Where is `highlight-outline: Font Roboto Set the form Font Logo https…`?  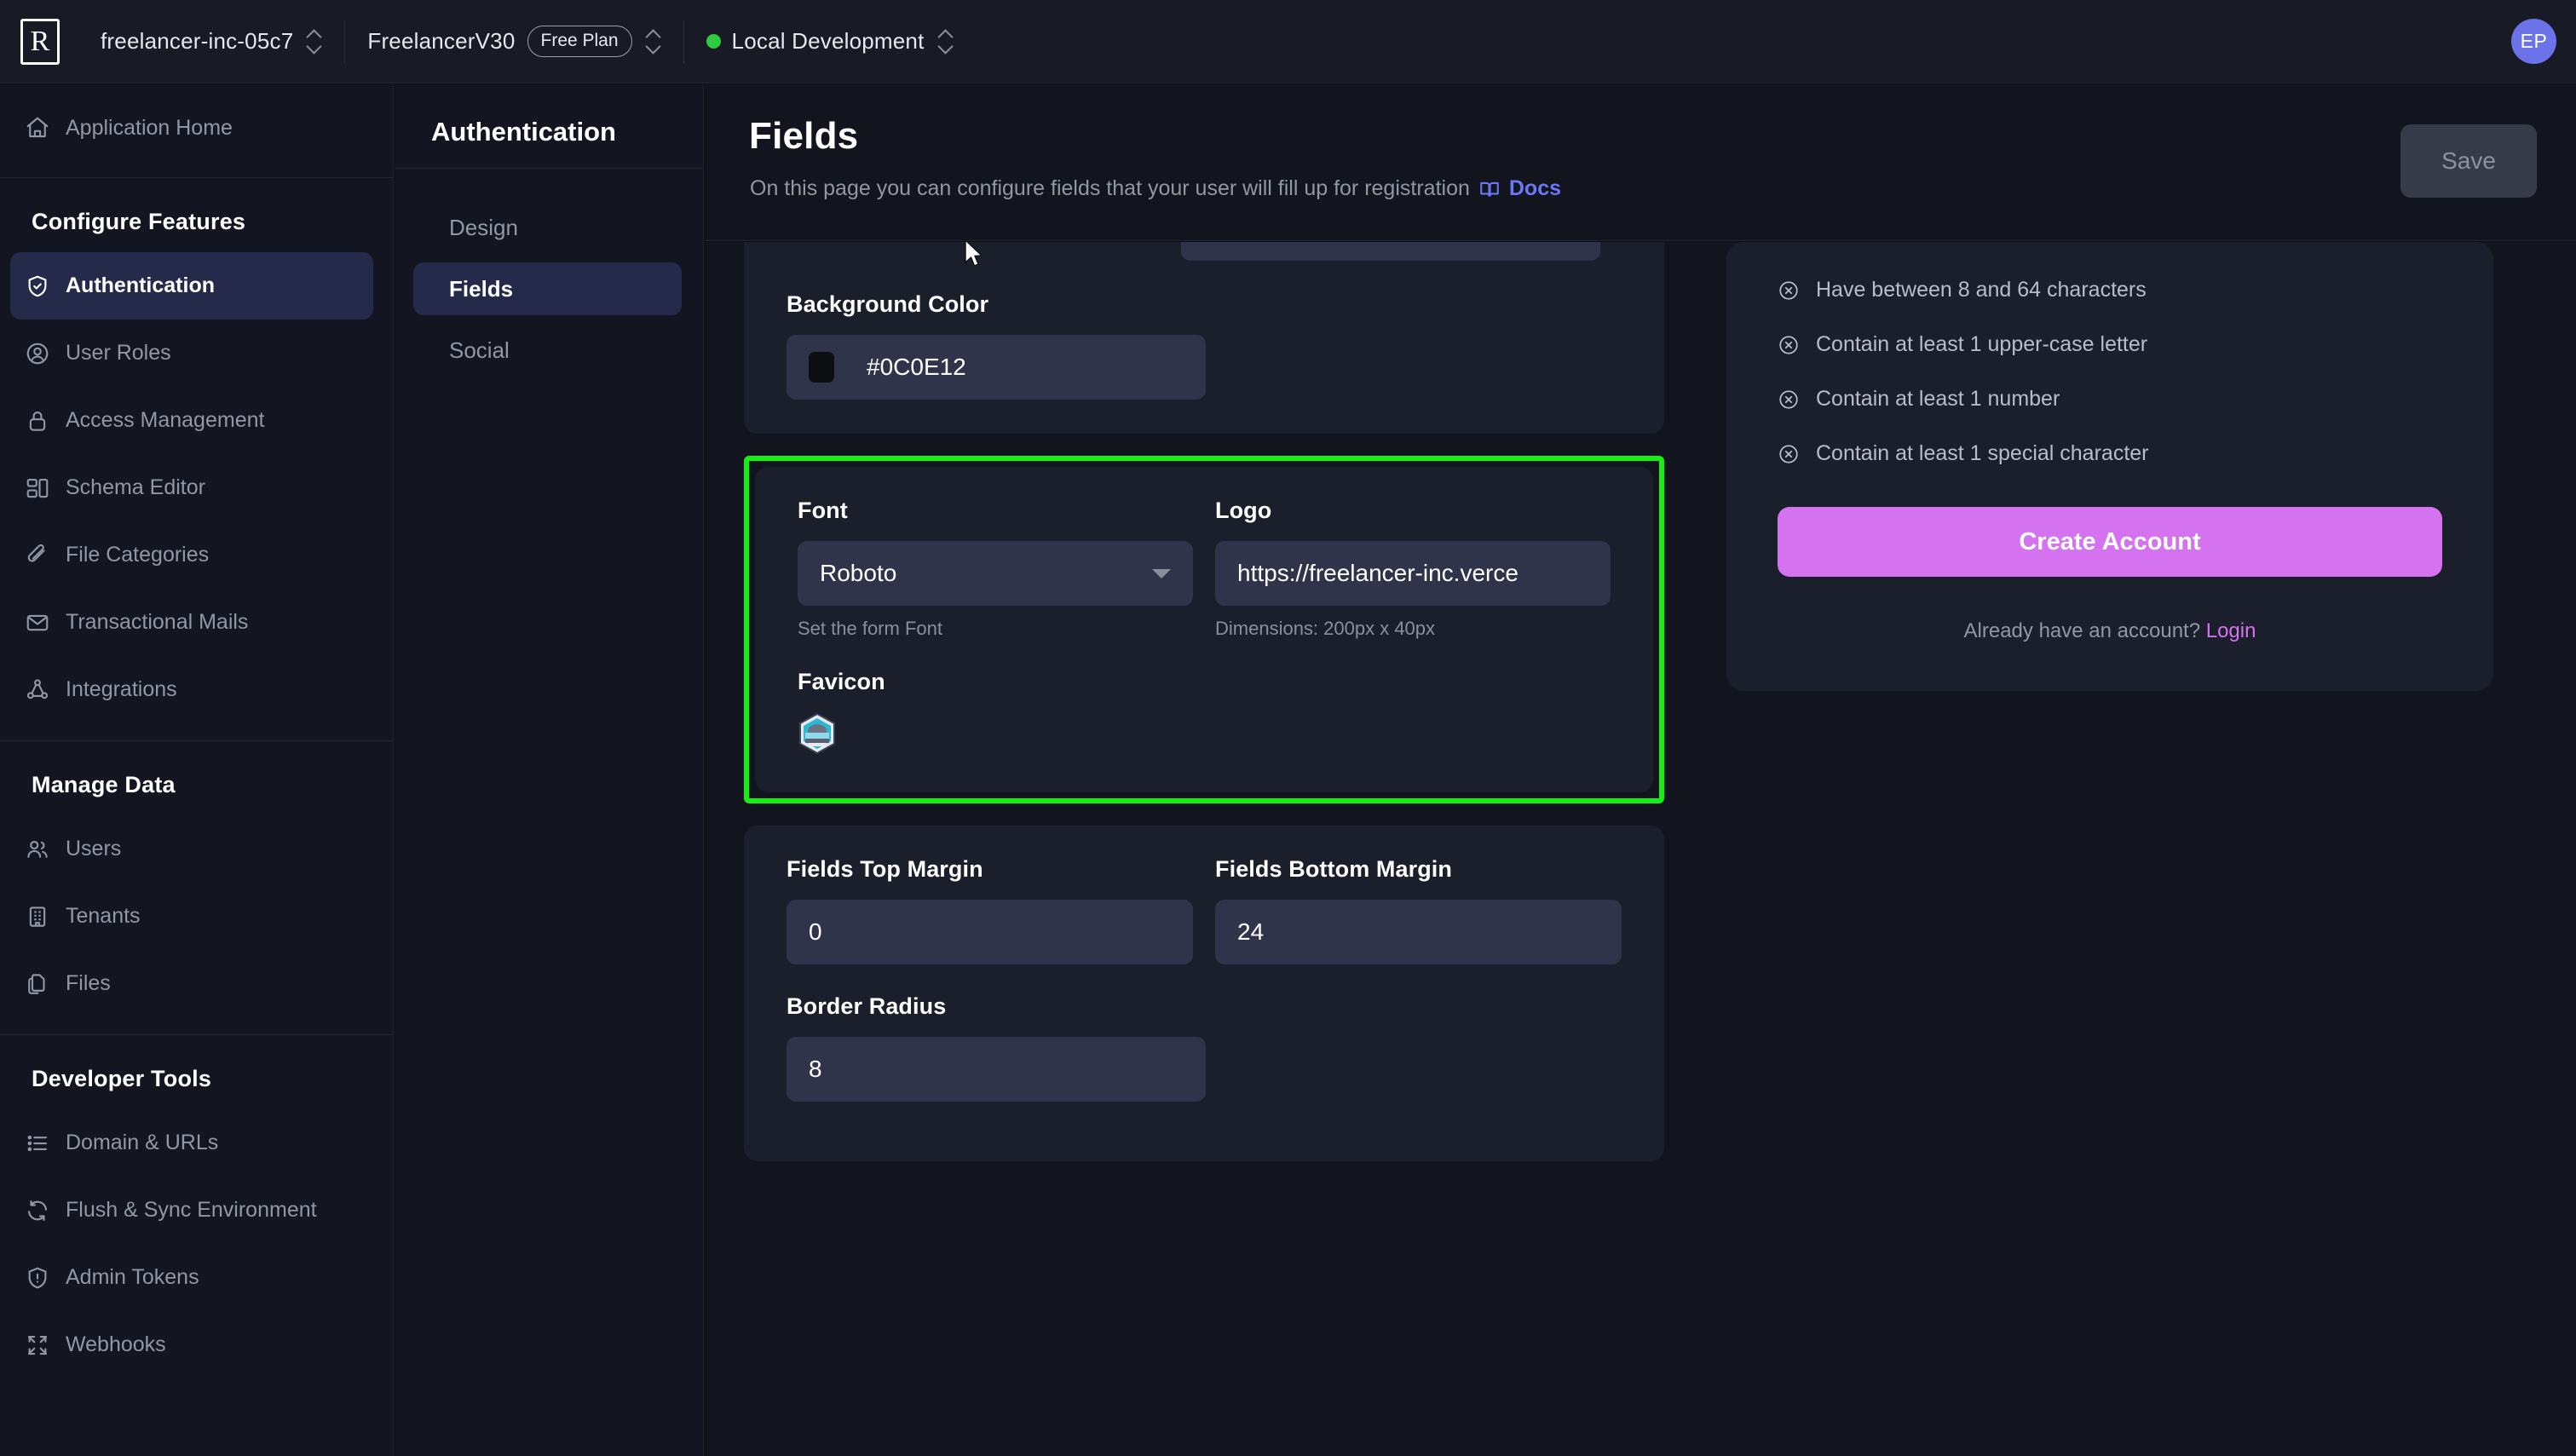 highlight-outline: Font Roboto Set the form Font Logo https… is located at coordinates (1204, 629).